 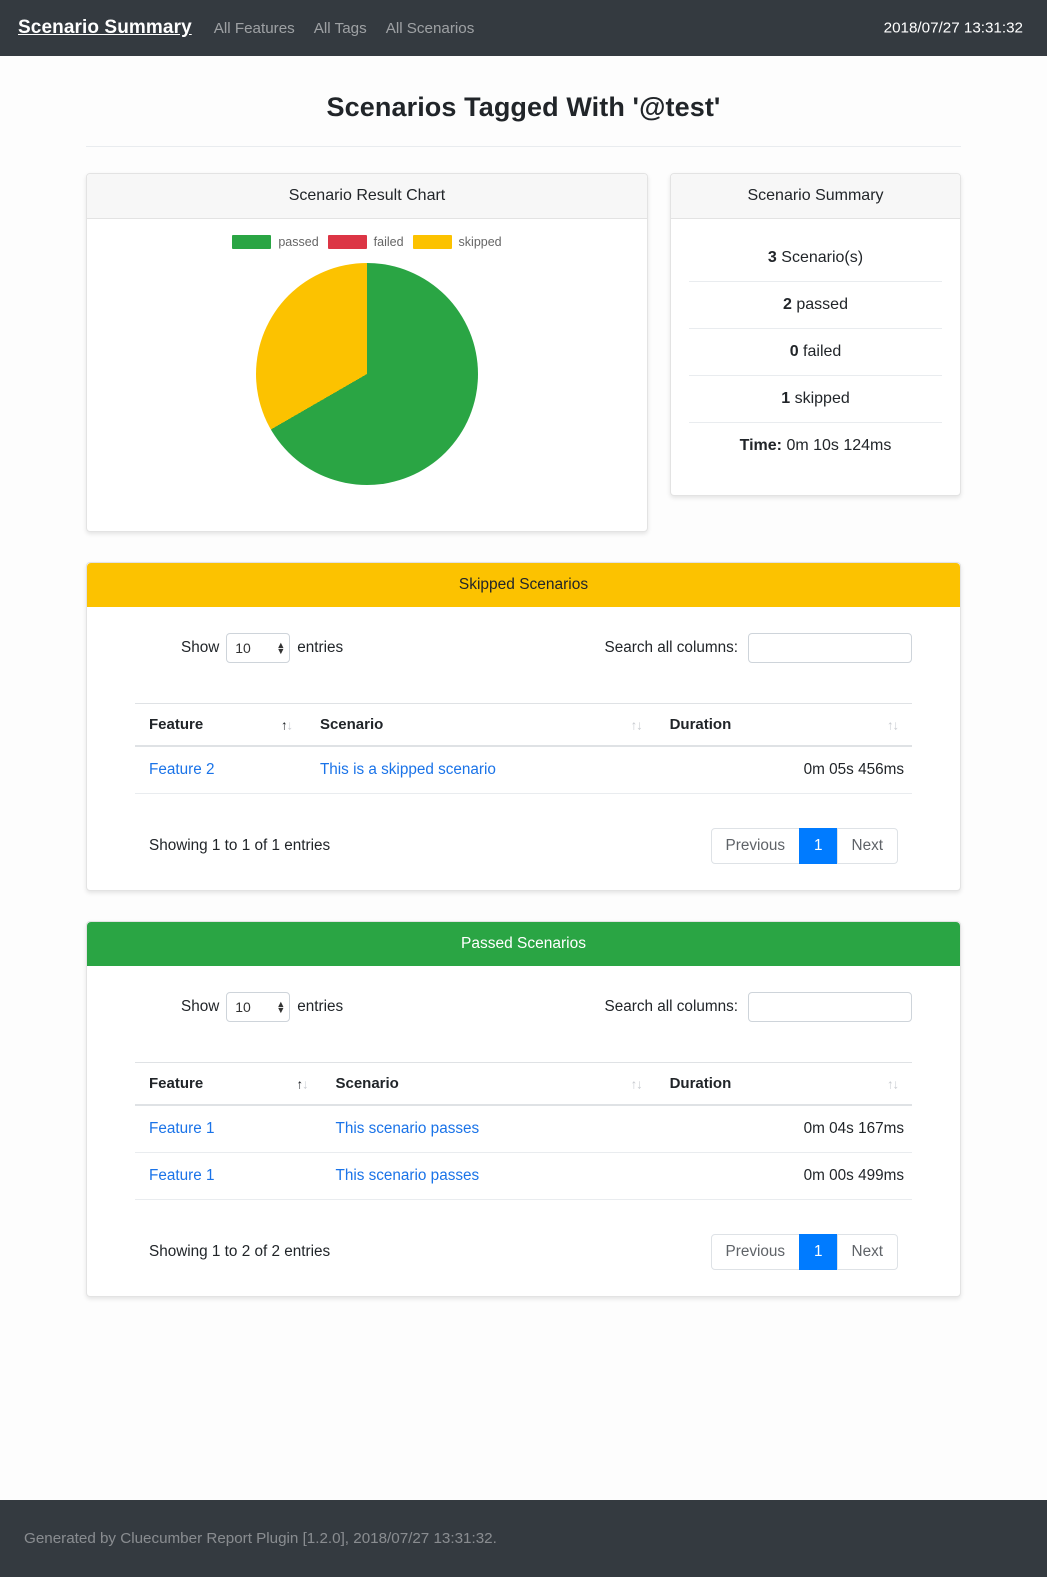 What do you see at coordinates (815, 196) in the screenshot?
I see `scenario-summary-title: Scenario Summary` at bounding box center [815, 196].